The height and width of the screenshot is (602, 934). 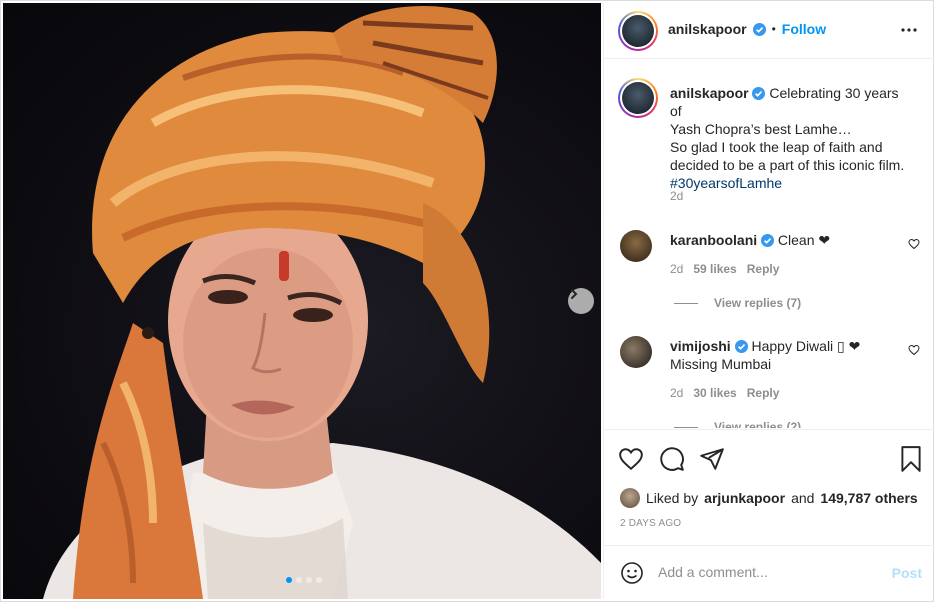 I want to click on liked-by-prefix: Liked by, so click(x=672, y=498).